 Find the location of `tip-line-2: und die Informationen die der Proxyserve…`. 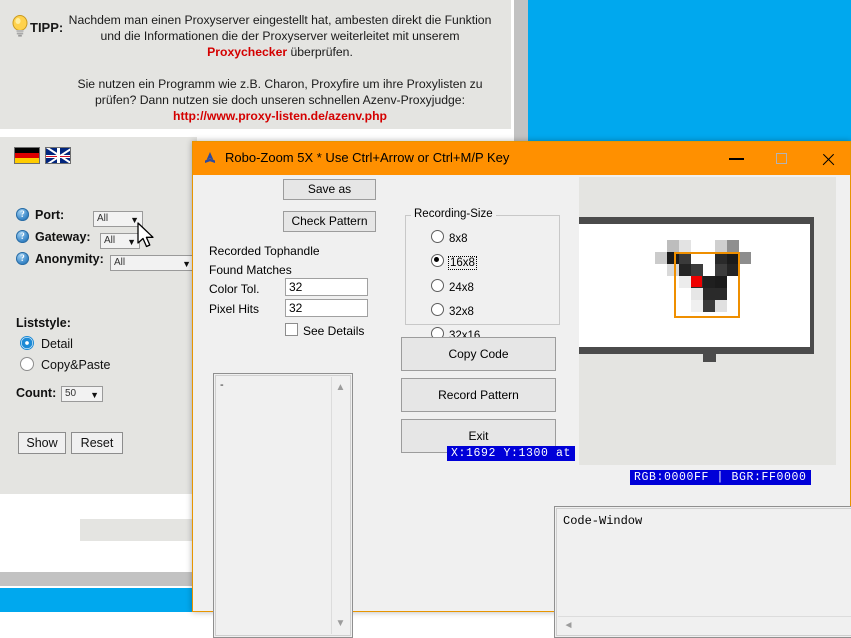

tip-line-2: und die Informationen die der Proxyserve… is located at coordinates (280, 36).